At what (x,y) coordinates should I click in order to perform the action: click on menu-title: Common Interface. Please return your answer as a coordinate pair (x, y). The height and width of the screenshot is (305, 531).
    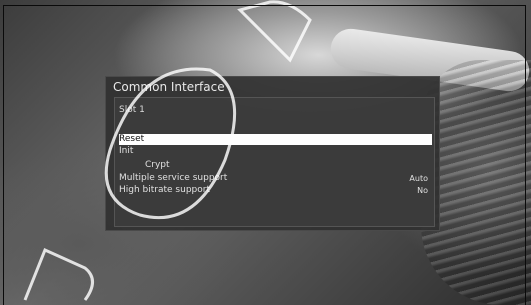
    Looking at the image, I should click on (169, 87).